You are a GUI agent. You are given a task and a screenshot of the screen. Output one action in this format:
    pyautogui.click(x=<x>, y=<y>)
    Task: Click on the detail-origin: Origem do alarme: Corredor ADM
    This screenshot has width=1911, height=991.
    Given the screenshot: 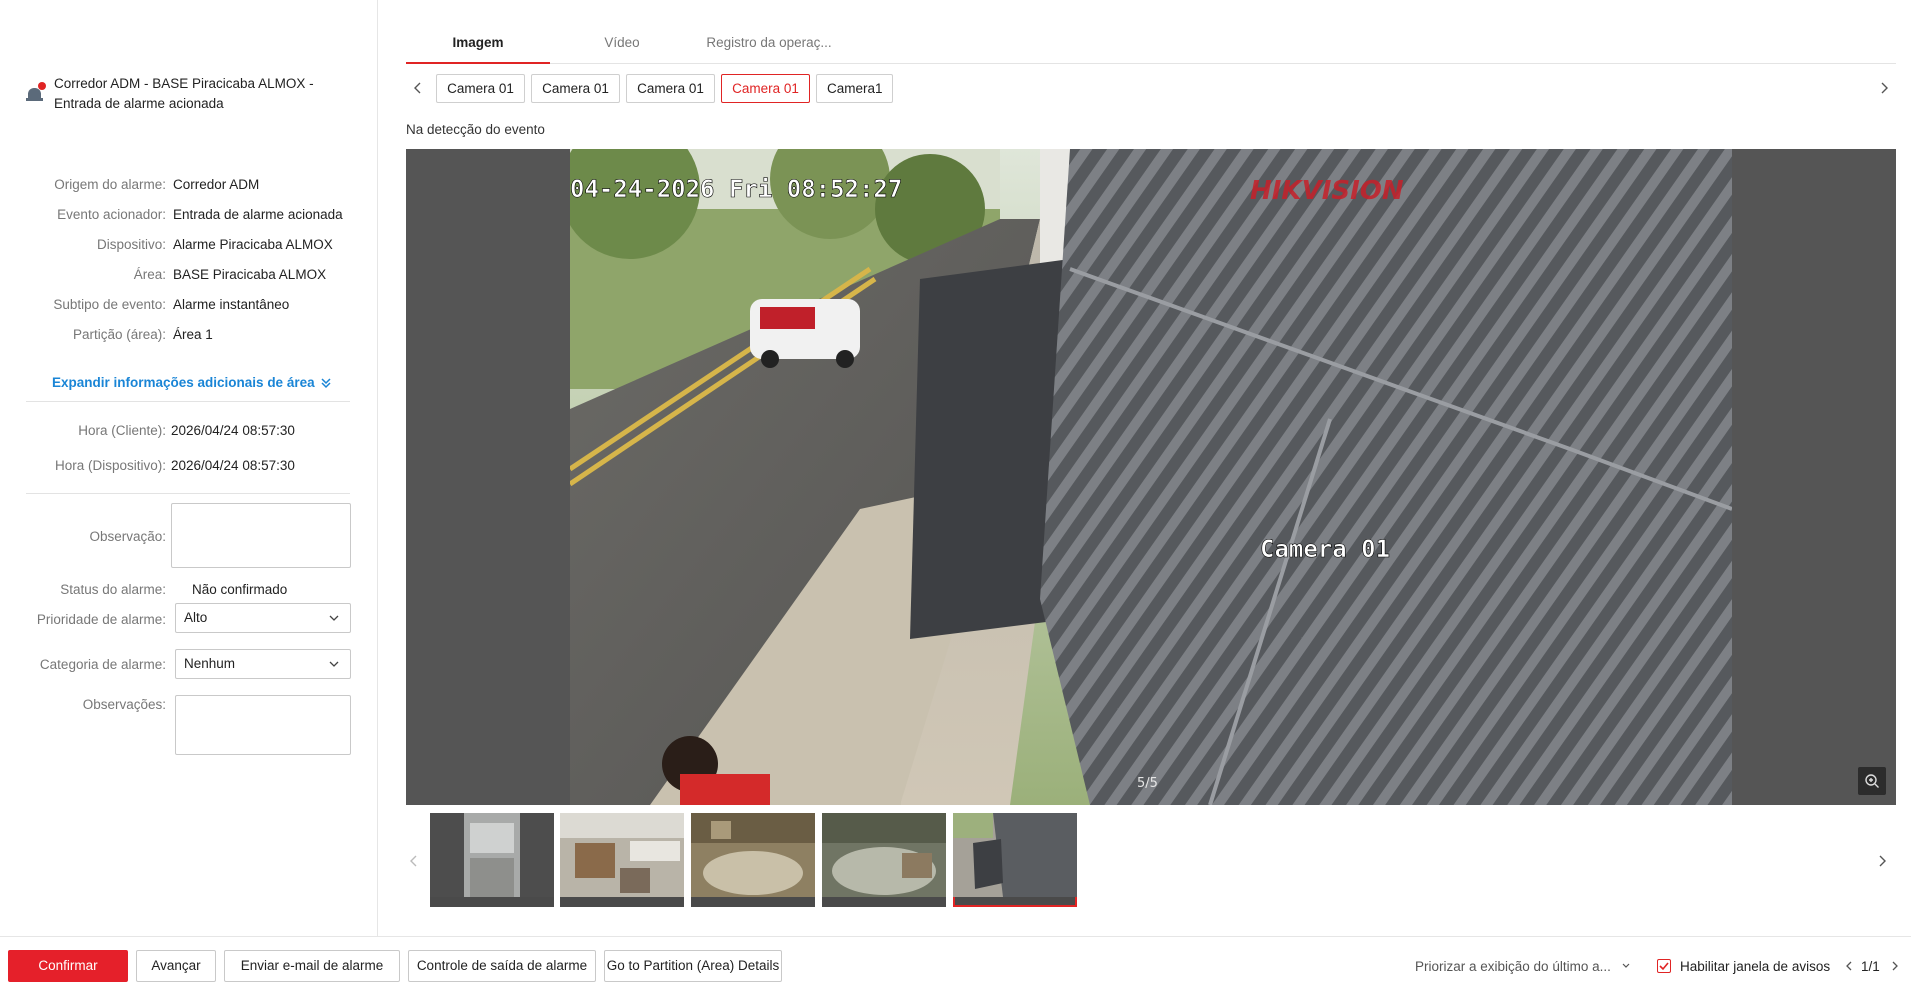 What is the action you would take?
    pyautogui.click(x=189, y=185)
    